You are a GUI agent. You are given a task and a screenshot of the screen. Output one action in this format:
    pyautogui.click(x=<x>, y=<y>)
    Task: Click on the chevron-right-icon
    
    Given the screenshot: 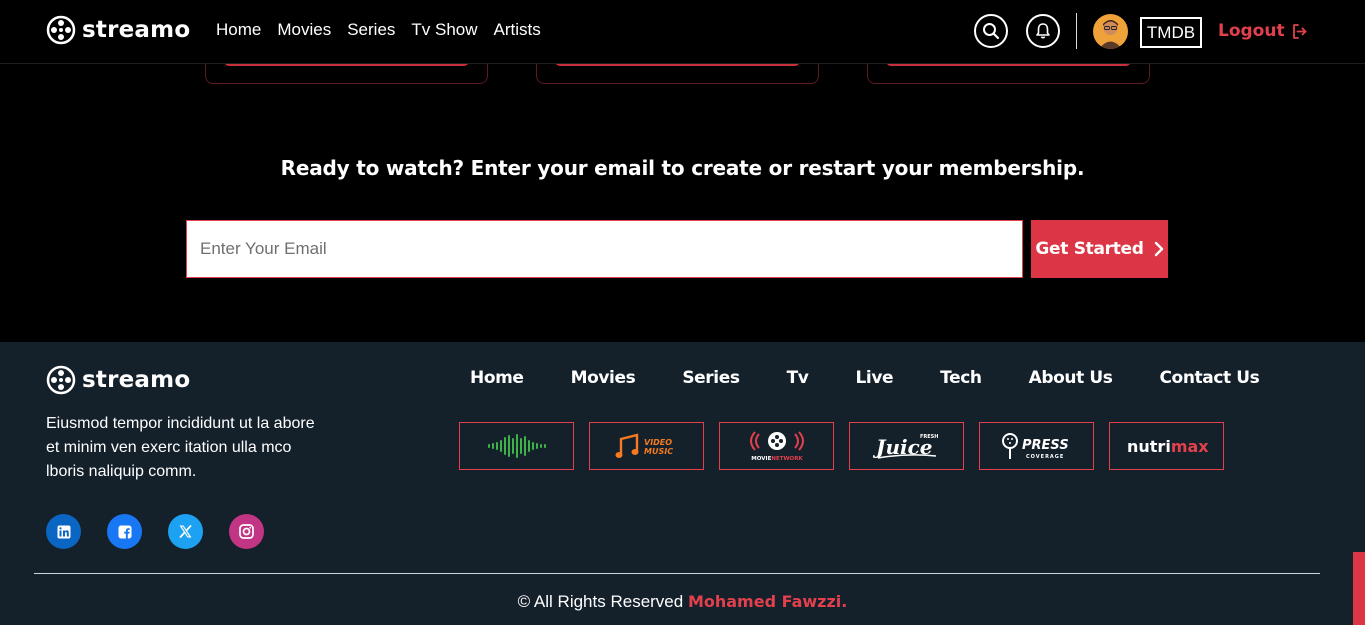 What is the action you would take?
    pyautogui.click(x=1158, y=249)
    